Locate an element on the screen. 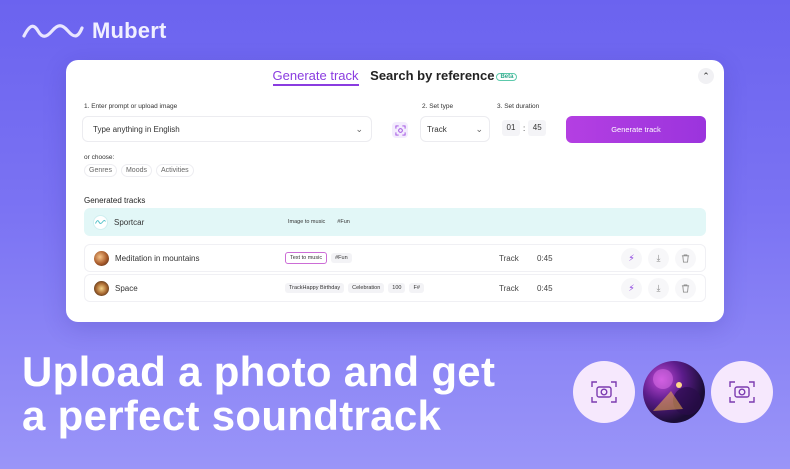 This screenshot has width=790, height=469. duration-minutes: 01 is located at coordinates (511, 128).